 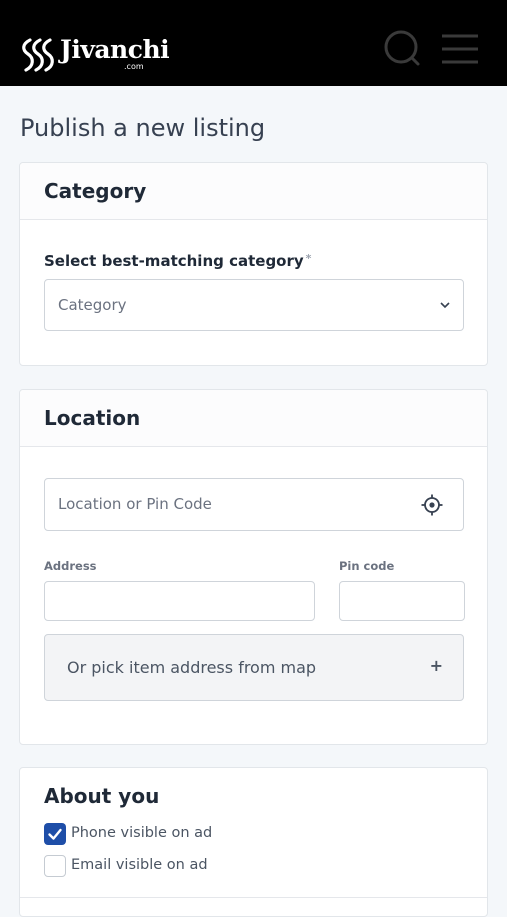 What do you see at coordinates (134, 66) in the screenshot?
I see `logo-subtext: .com` at bounding box center [134, 66].